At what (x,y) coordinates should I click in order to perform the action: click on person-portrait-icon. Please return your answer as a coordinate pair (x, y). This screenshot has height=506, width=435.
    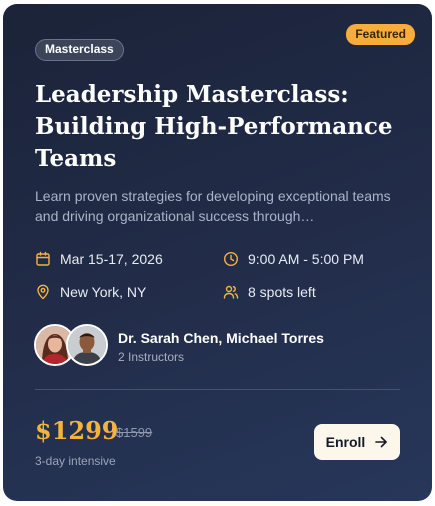
    Looking at the image, I should click on (87, 345).